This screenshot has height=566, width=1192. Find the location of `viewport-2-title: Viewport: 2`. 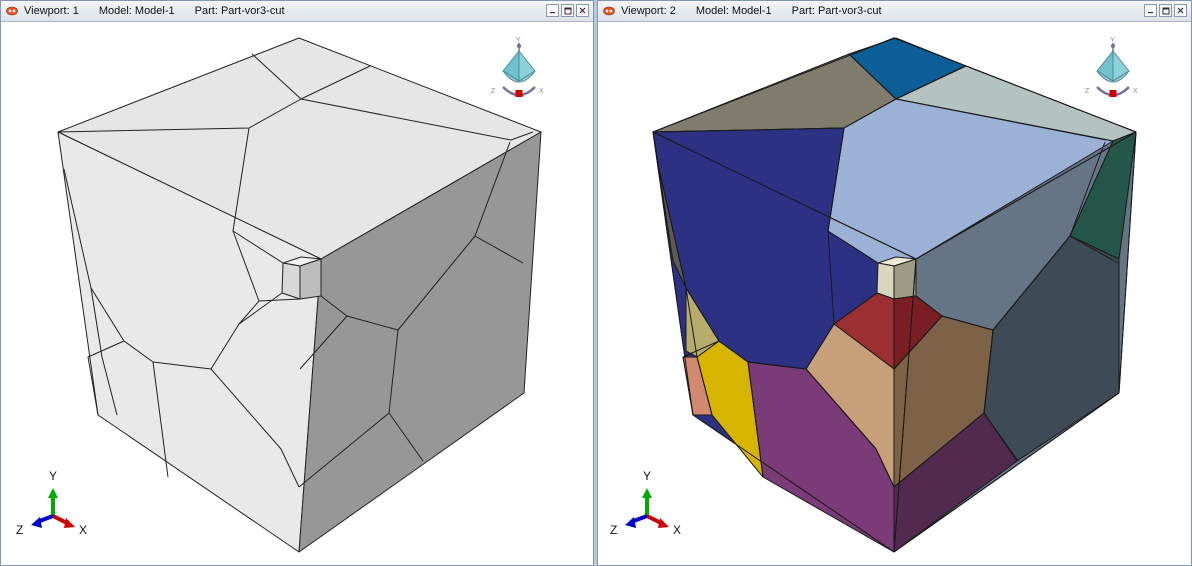

viewport-2-title: Viewport: 2 is located at coordinates (648, 11).